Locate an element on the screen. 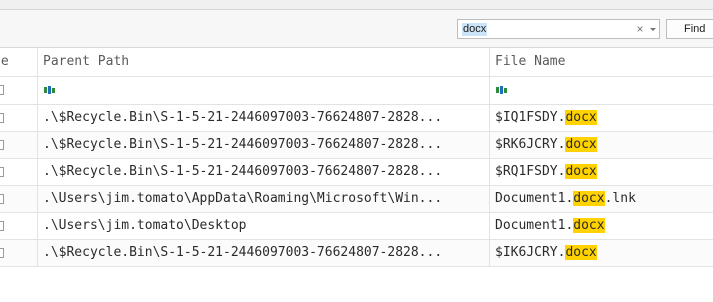 Image resolution: width=713 pixels, height=302 pixels. file-name-cell: Document1.docx is located at coordinates (601, 226).